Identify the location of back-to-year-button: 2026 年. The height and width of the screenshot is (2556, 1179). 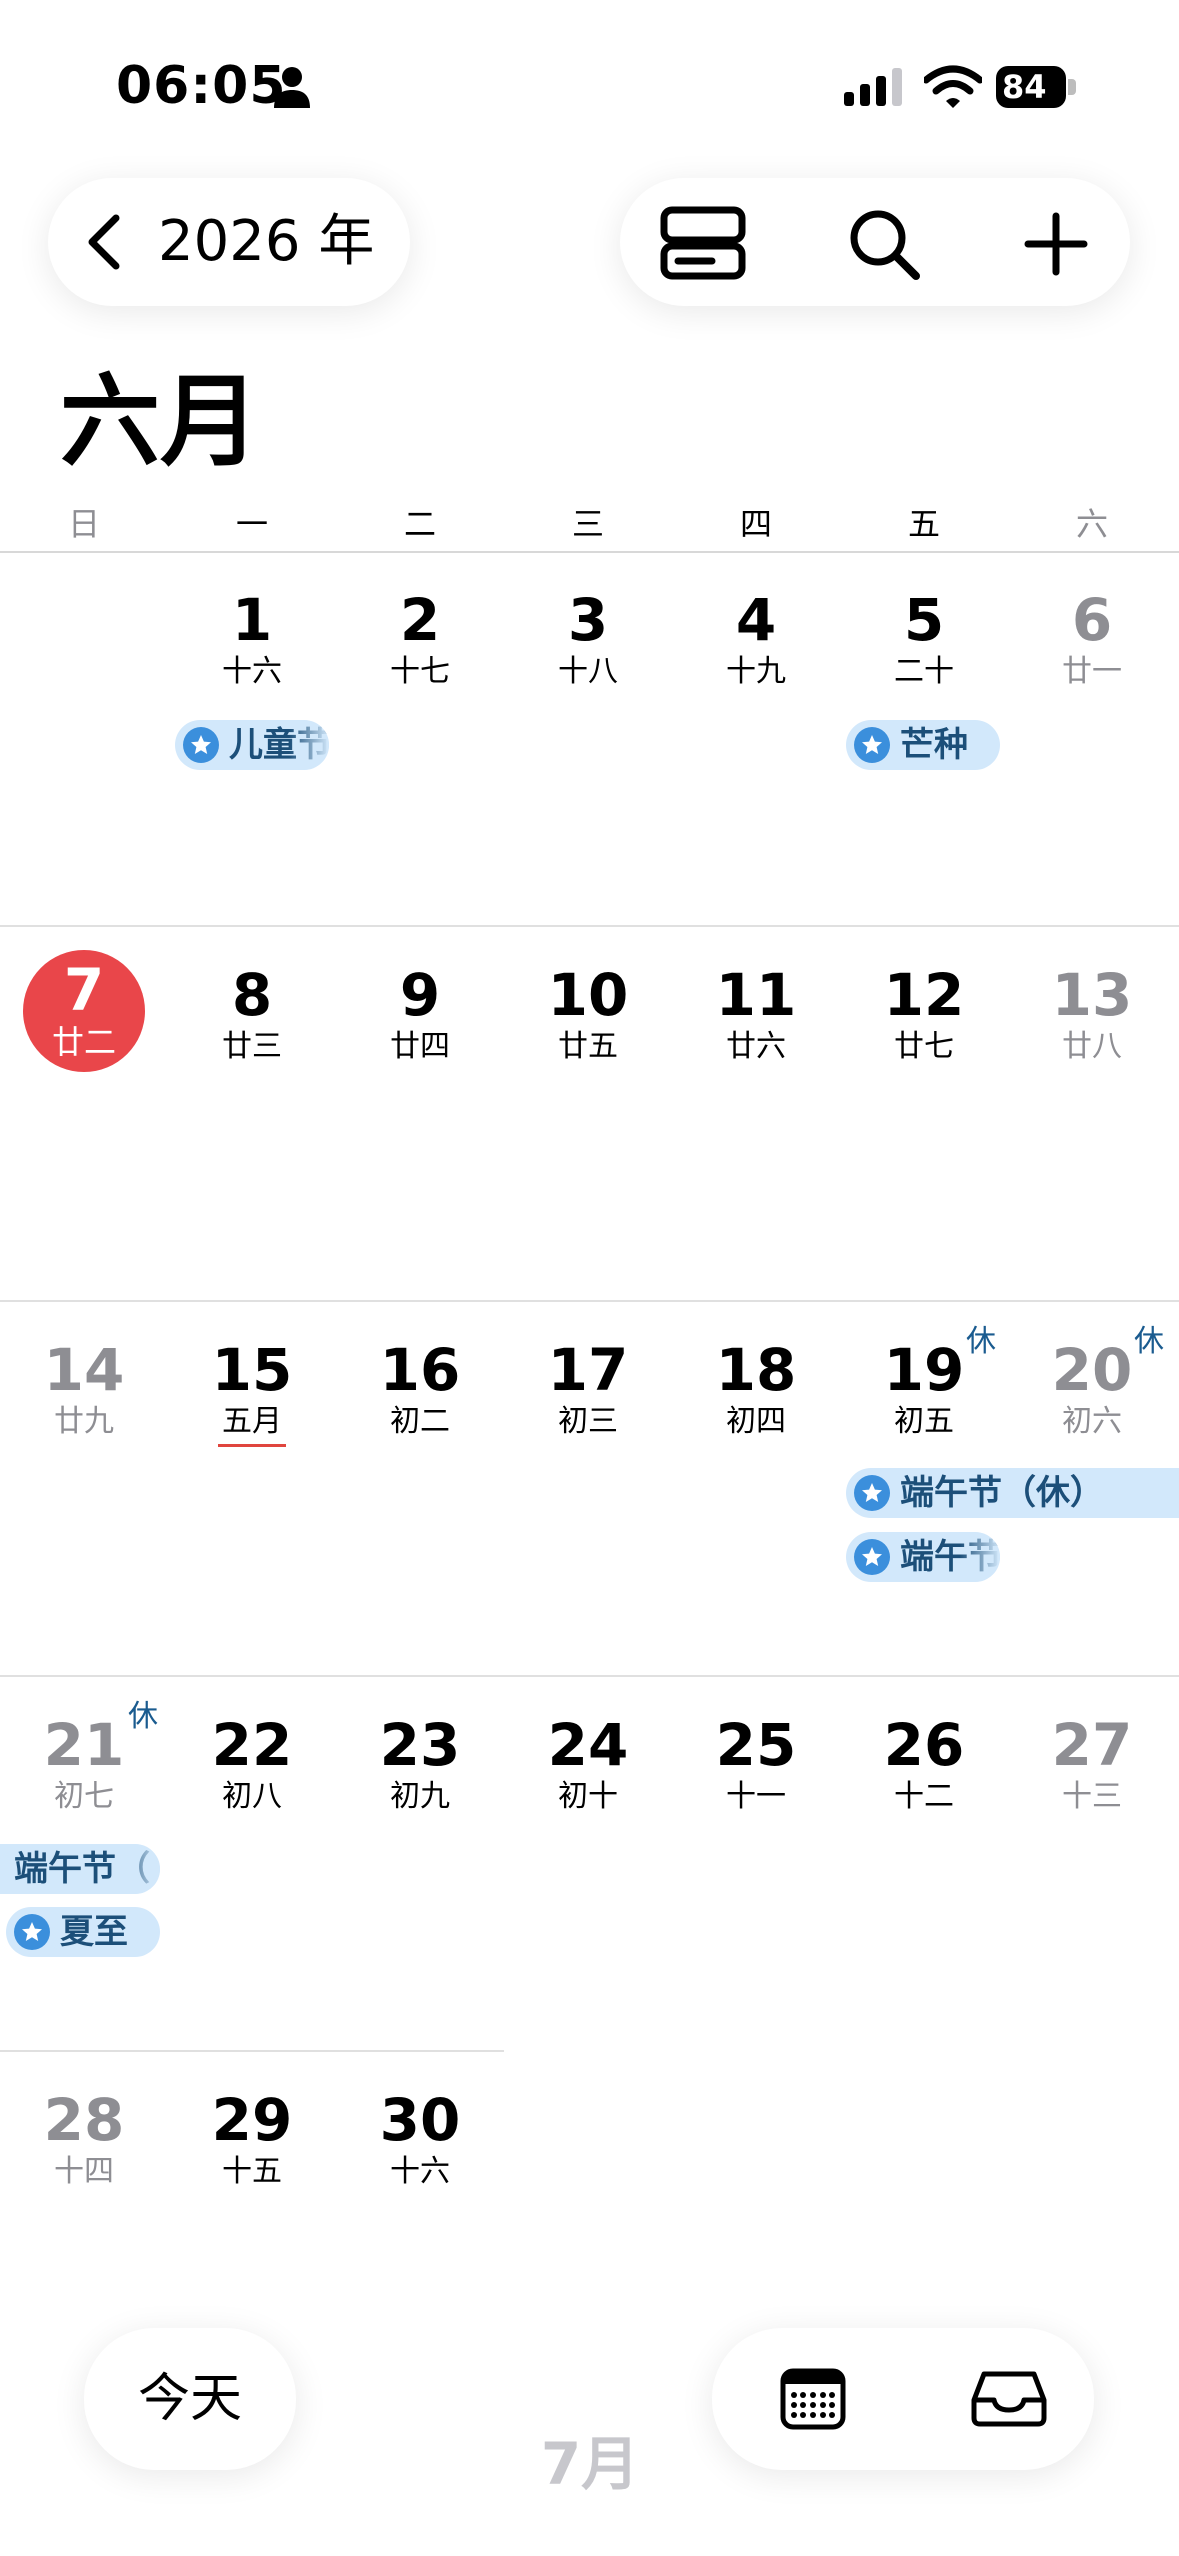
(229, 242).